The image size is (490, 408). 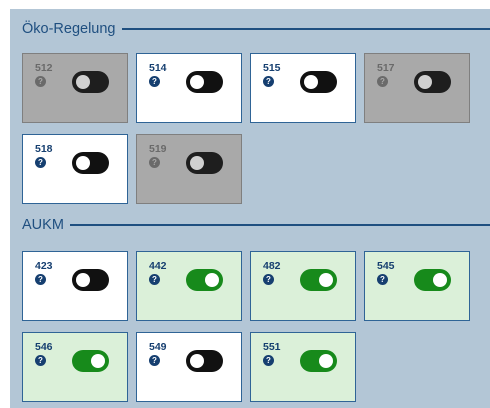 I want to click on section-title: Öko-Regelung, so click(x=69, y=29).